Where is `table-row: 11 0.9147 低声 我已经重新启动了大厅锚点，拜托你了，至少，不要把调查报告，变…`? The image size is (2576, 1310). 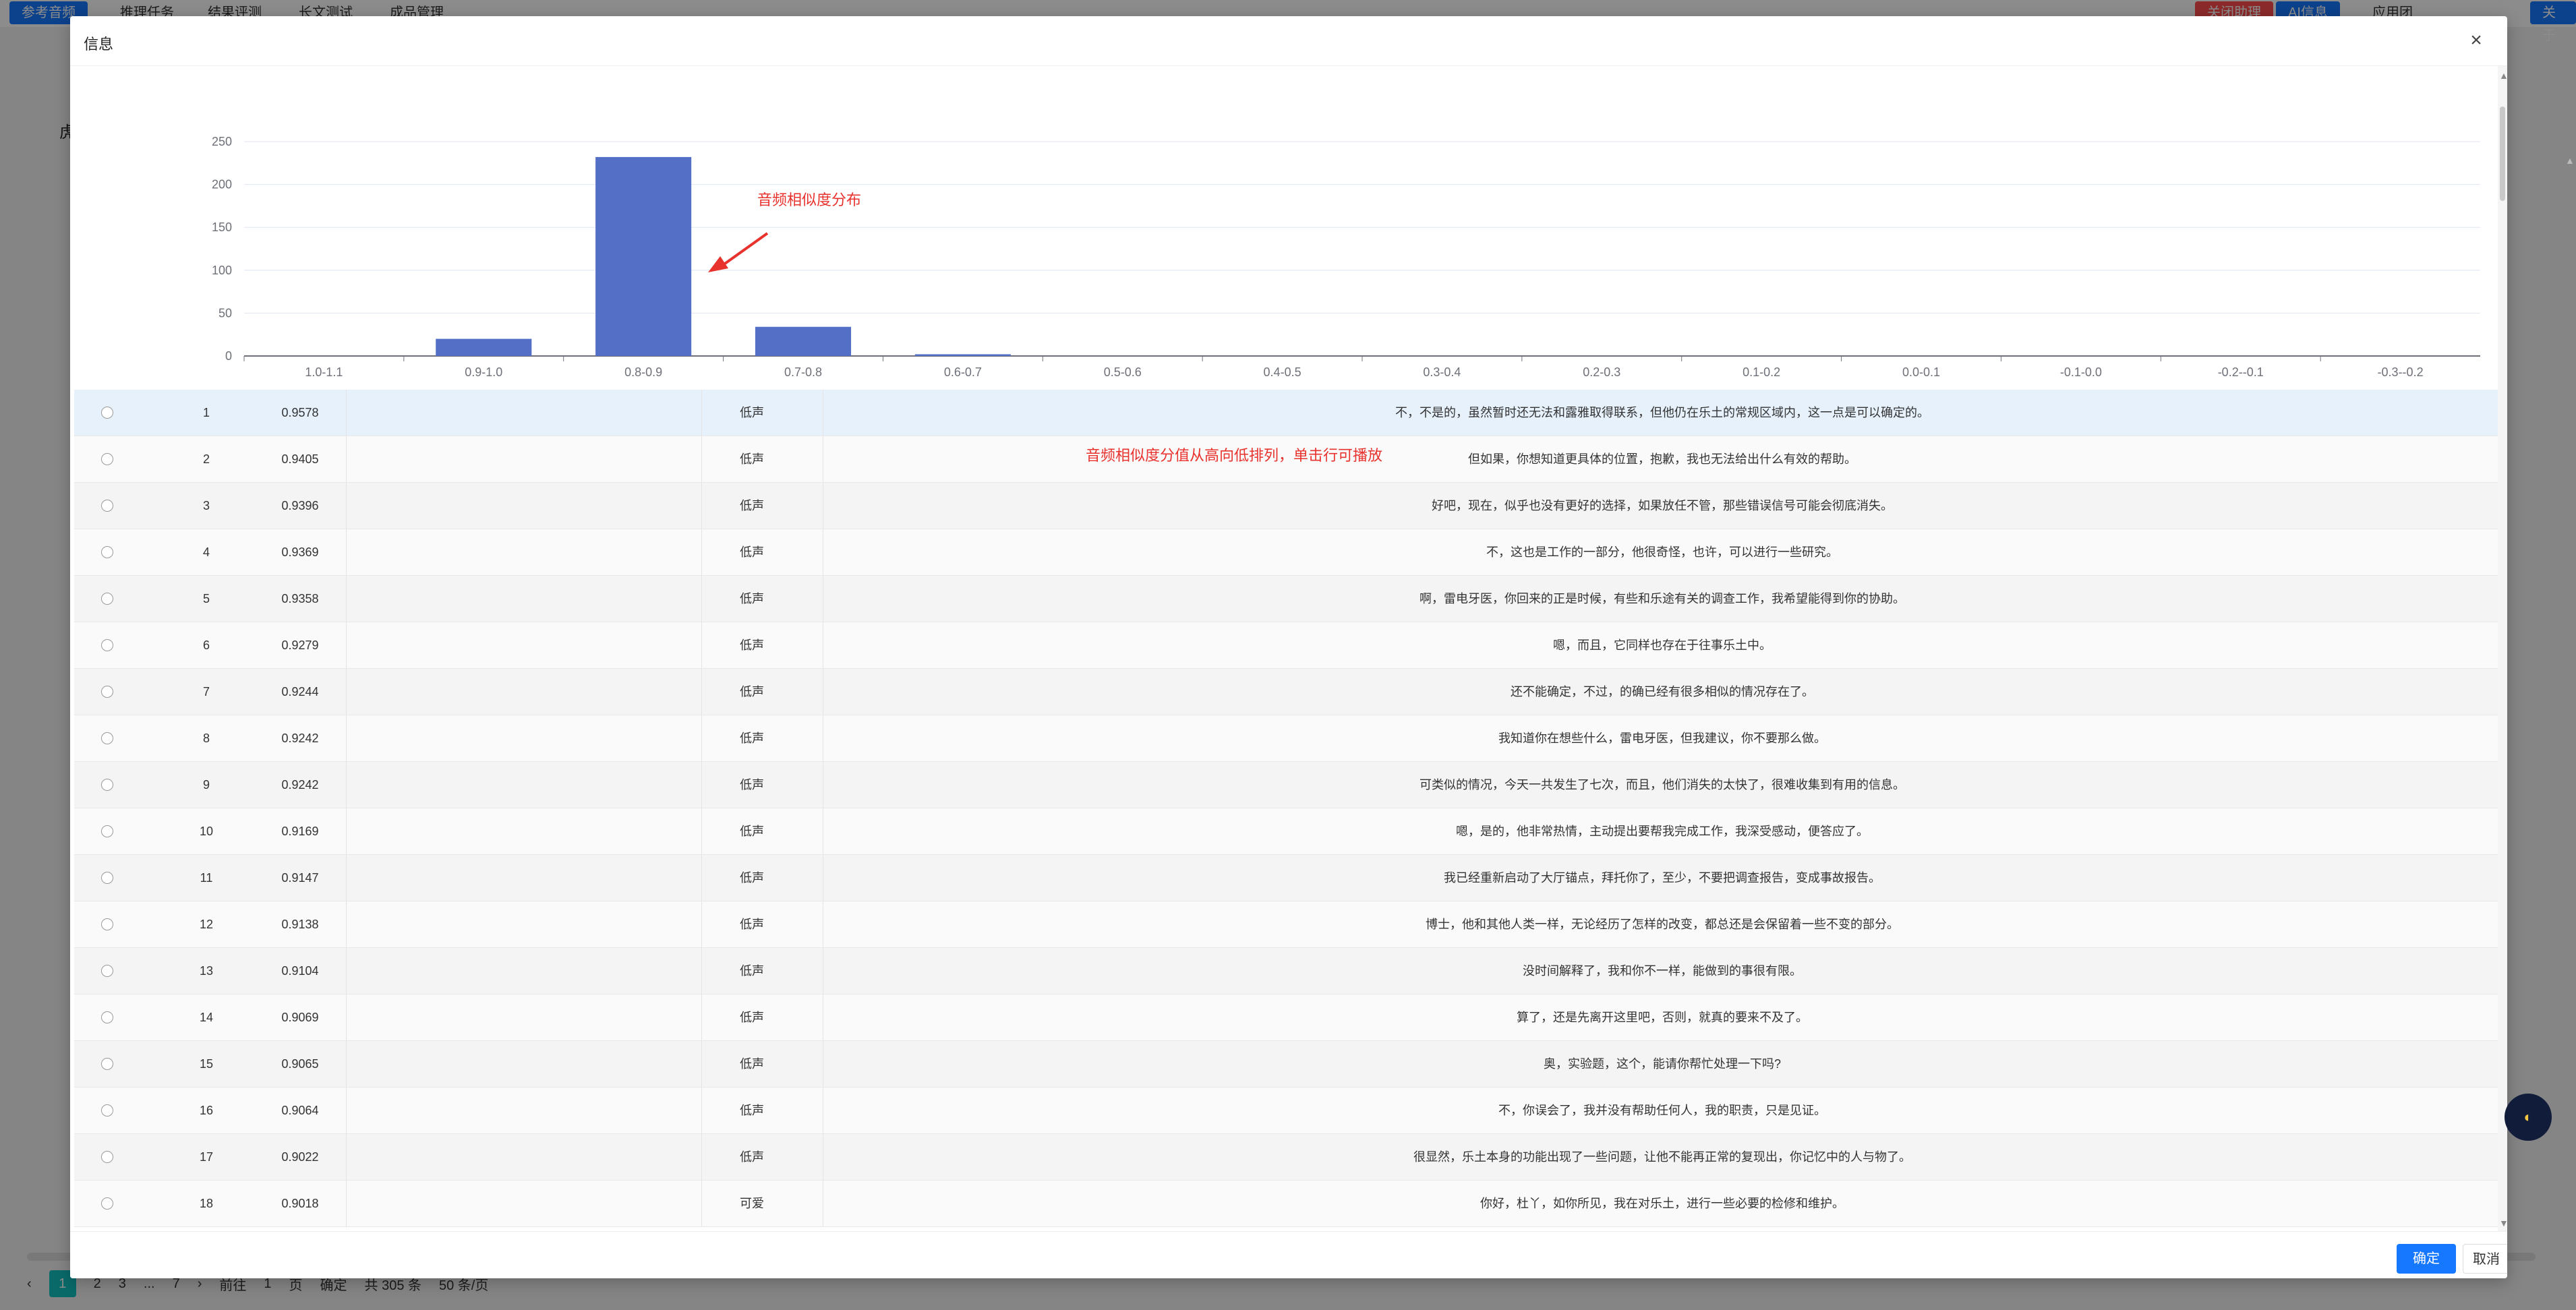
table-row: 11 0.9147 低声 我已经重新启动了大厅锚点，拜托你了，至少，不要把调查报告，变… is located at coordinates (1286, 878).